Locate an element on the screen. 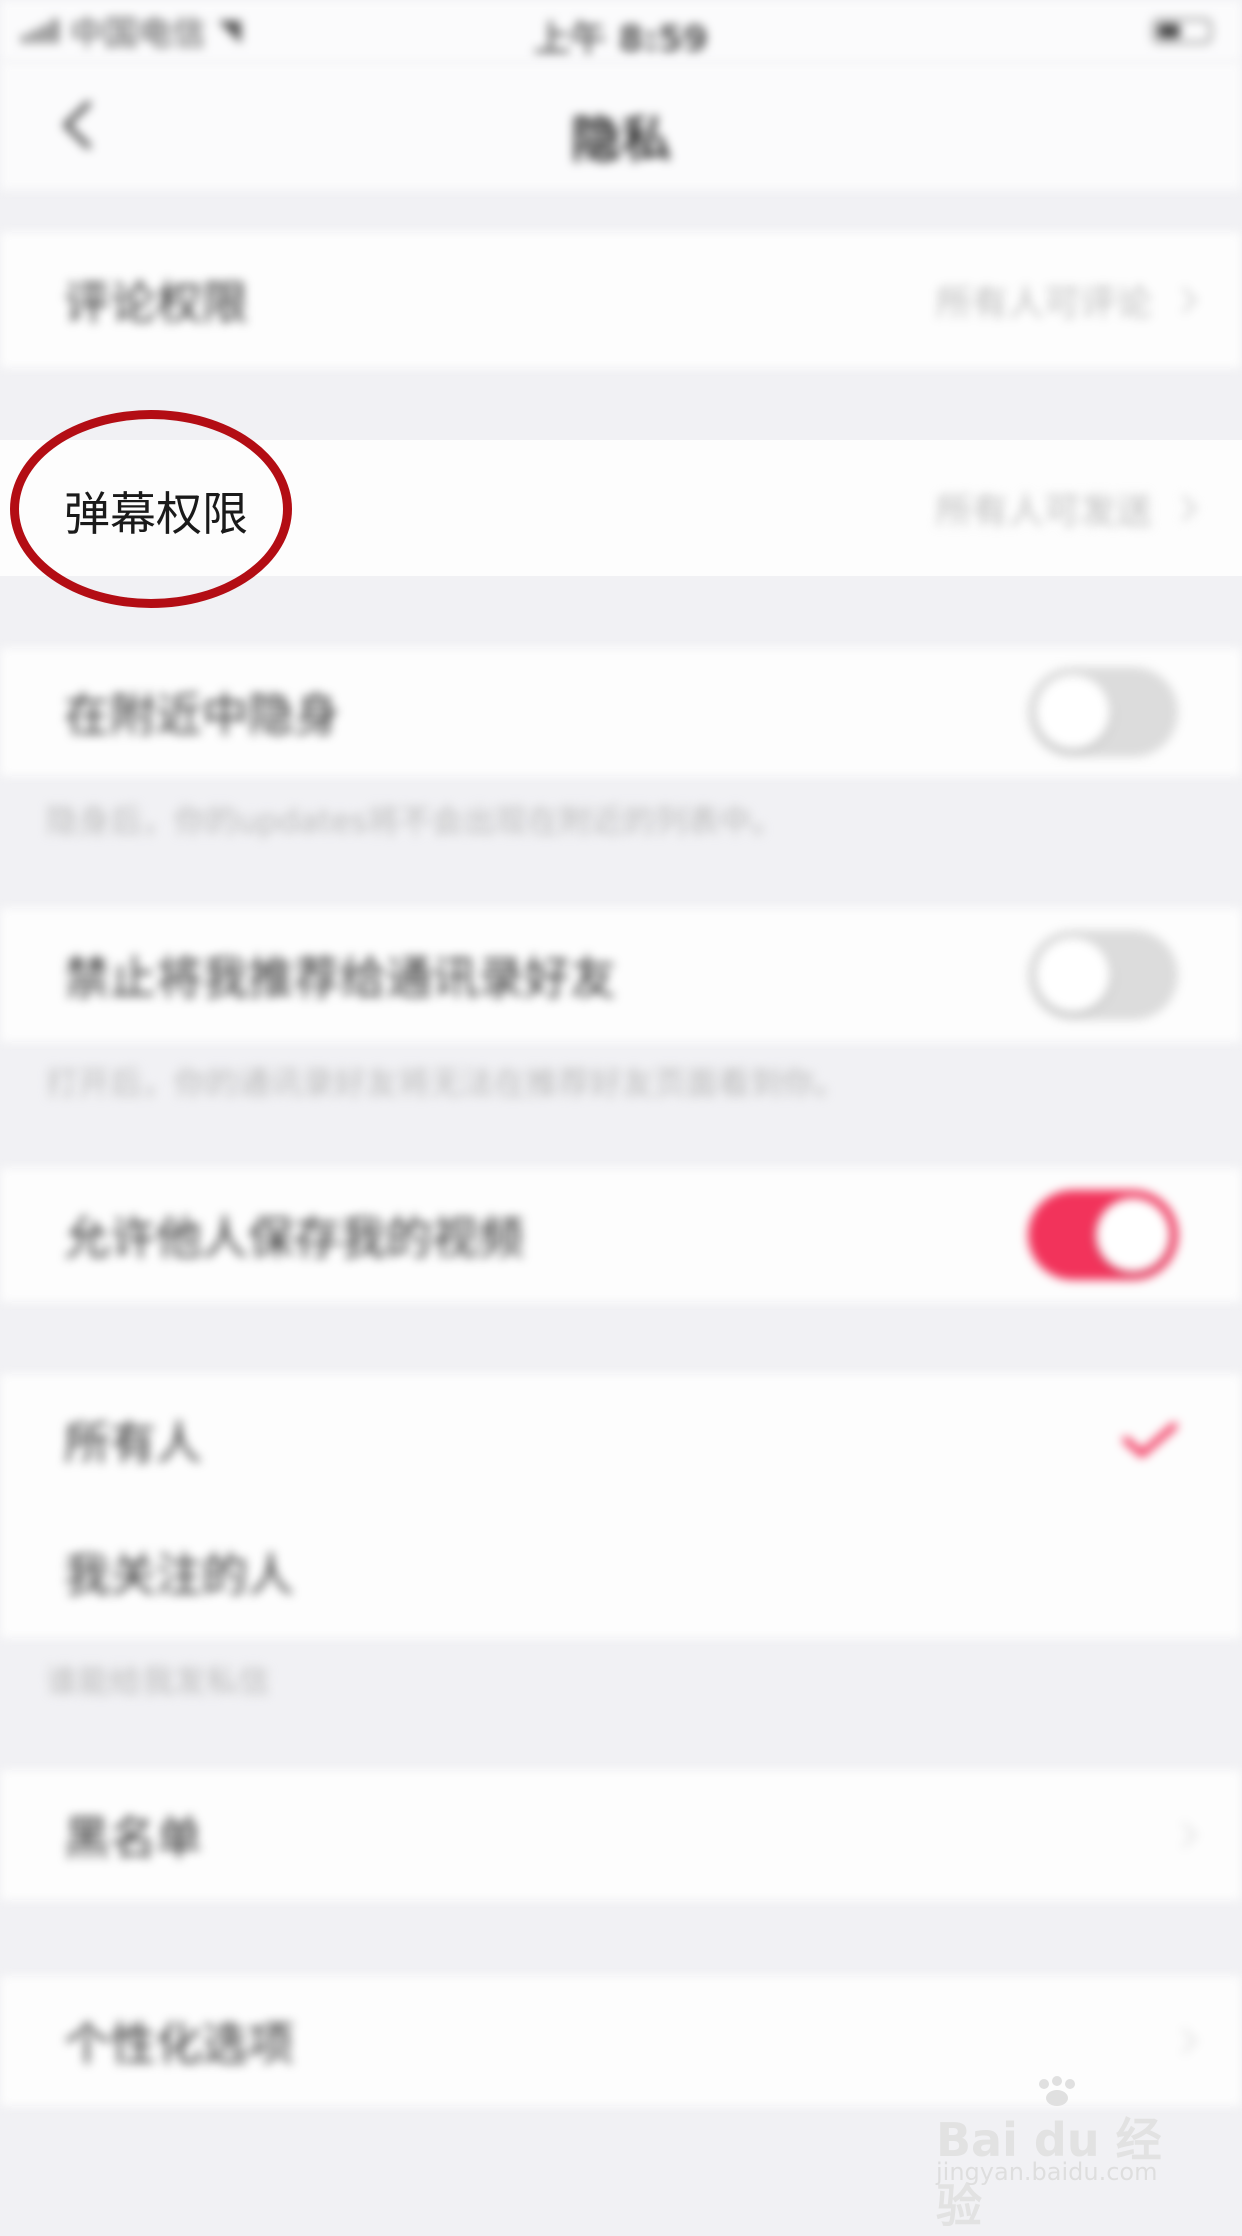  hide-nearby-toggle is located at coordinates (1103, 712).